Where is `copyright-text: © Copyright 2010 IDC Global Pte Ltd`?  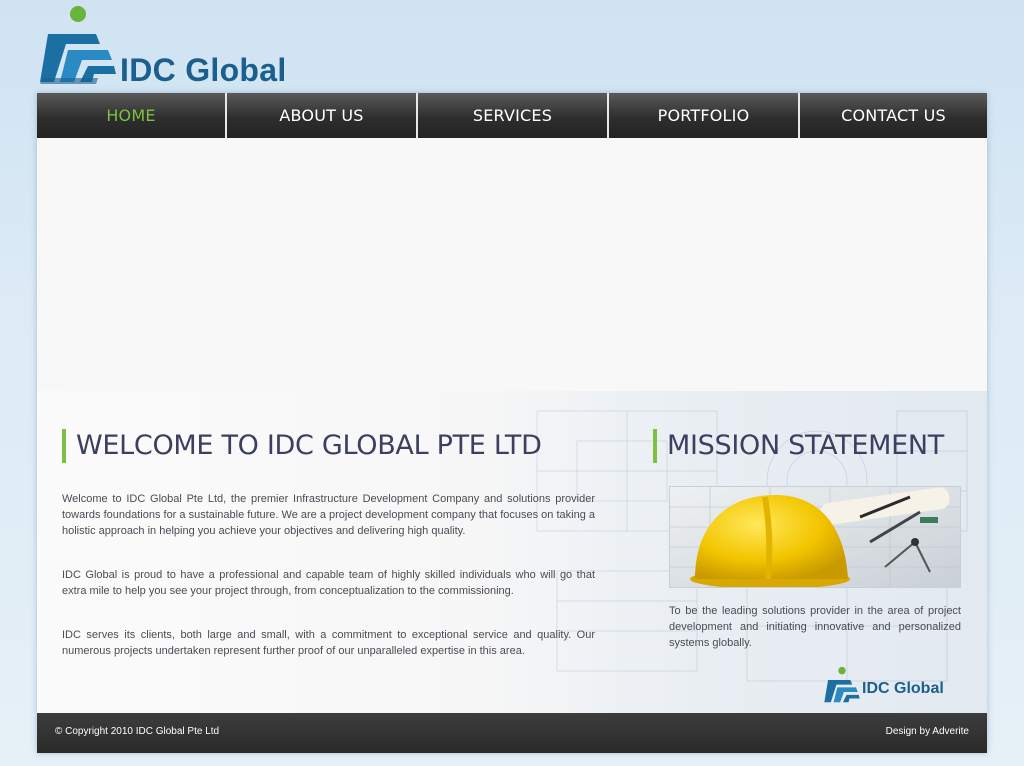
copyright-text: © Copyright 2010 IDC Global Pte Ltd is located at coordinates (137, 731).